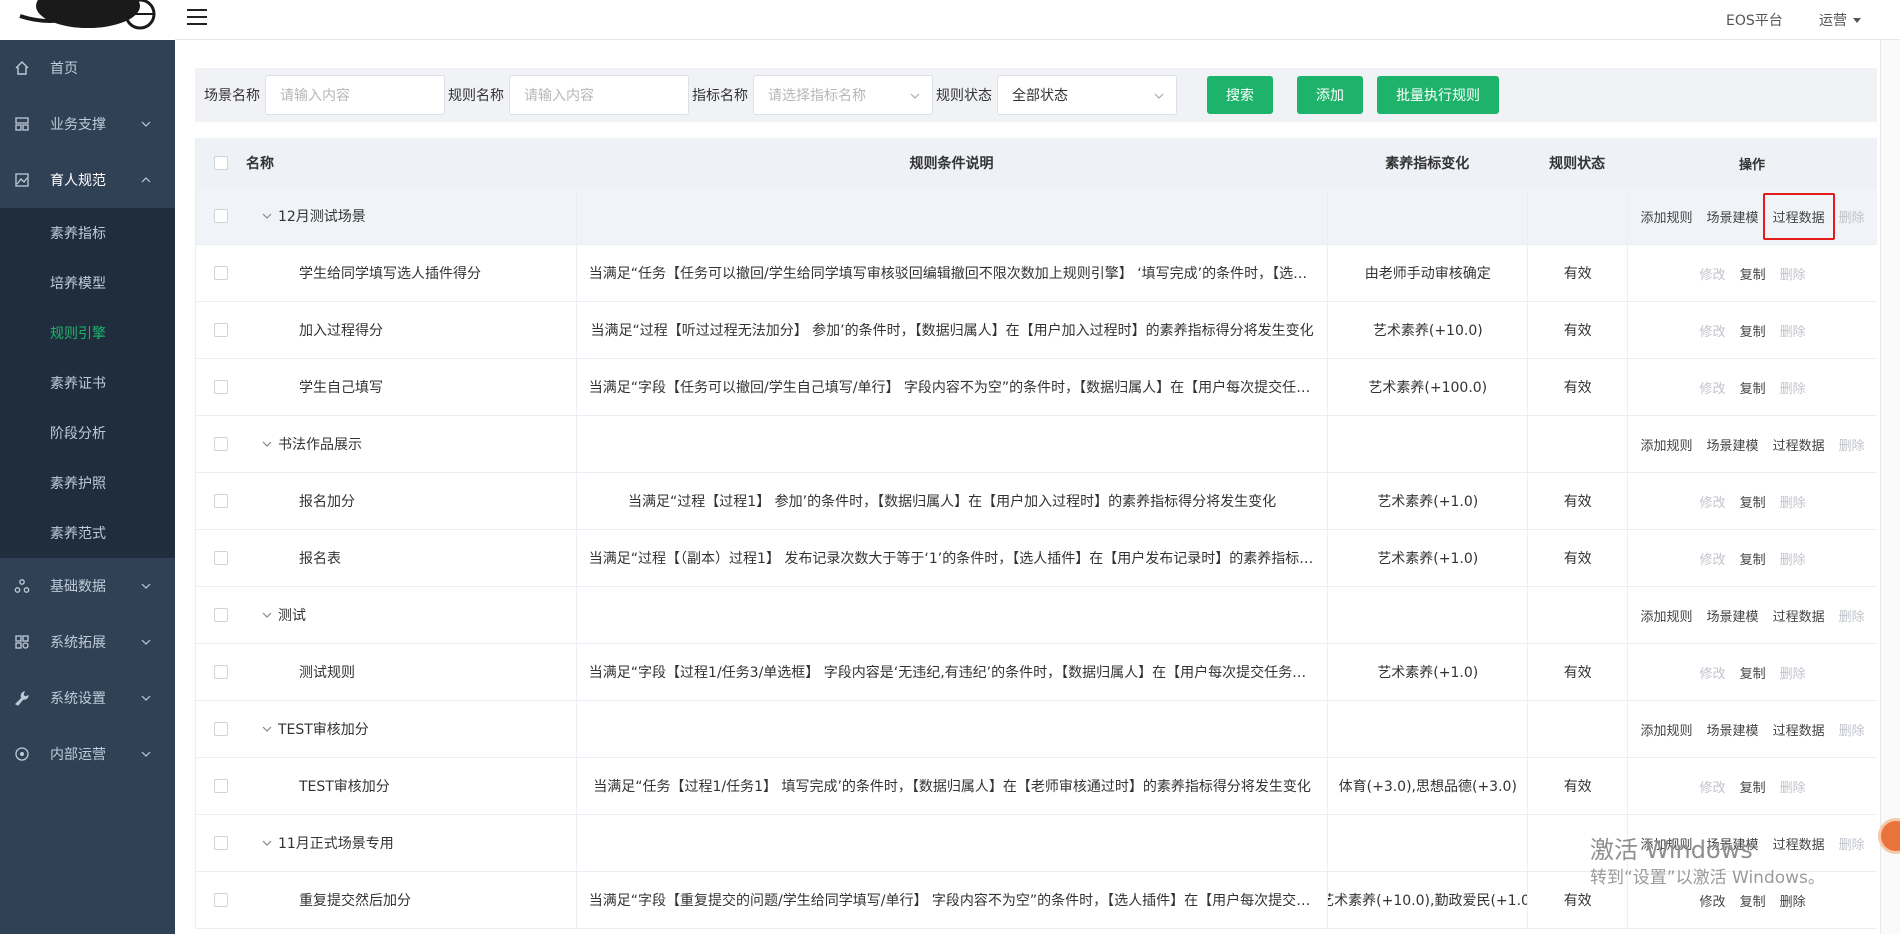 The width and height of the screenshot is (1900, 934). Describe the element at coordinates (1754, 20) in the screenshot. I see `platform-link: EOS平台` at that location.